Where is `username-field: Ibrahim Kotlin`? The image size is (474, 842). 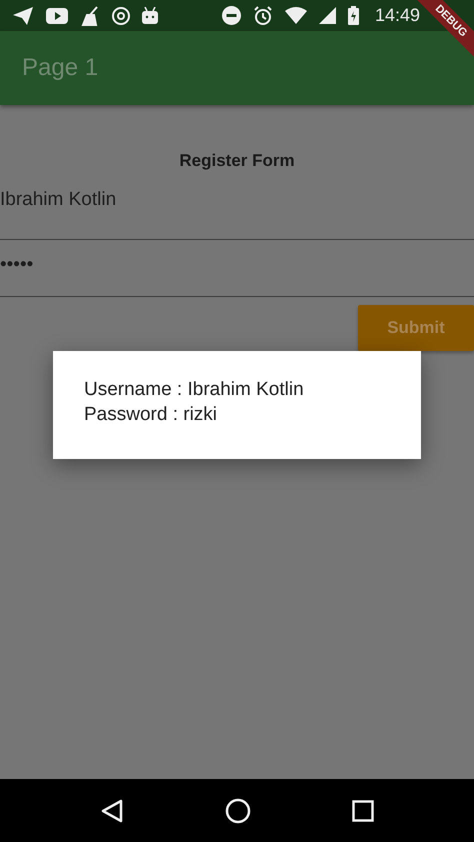
username-field: Ibrahim Kotlin is located at coordinates (237, 208).